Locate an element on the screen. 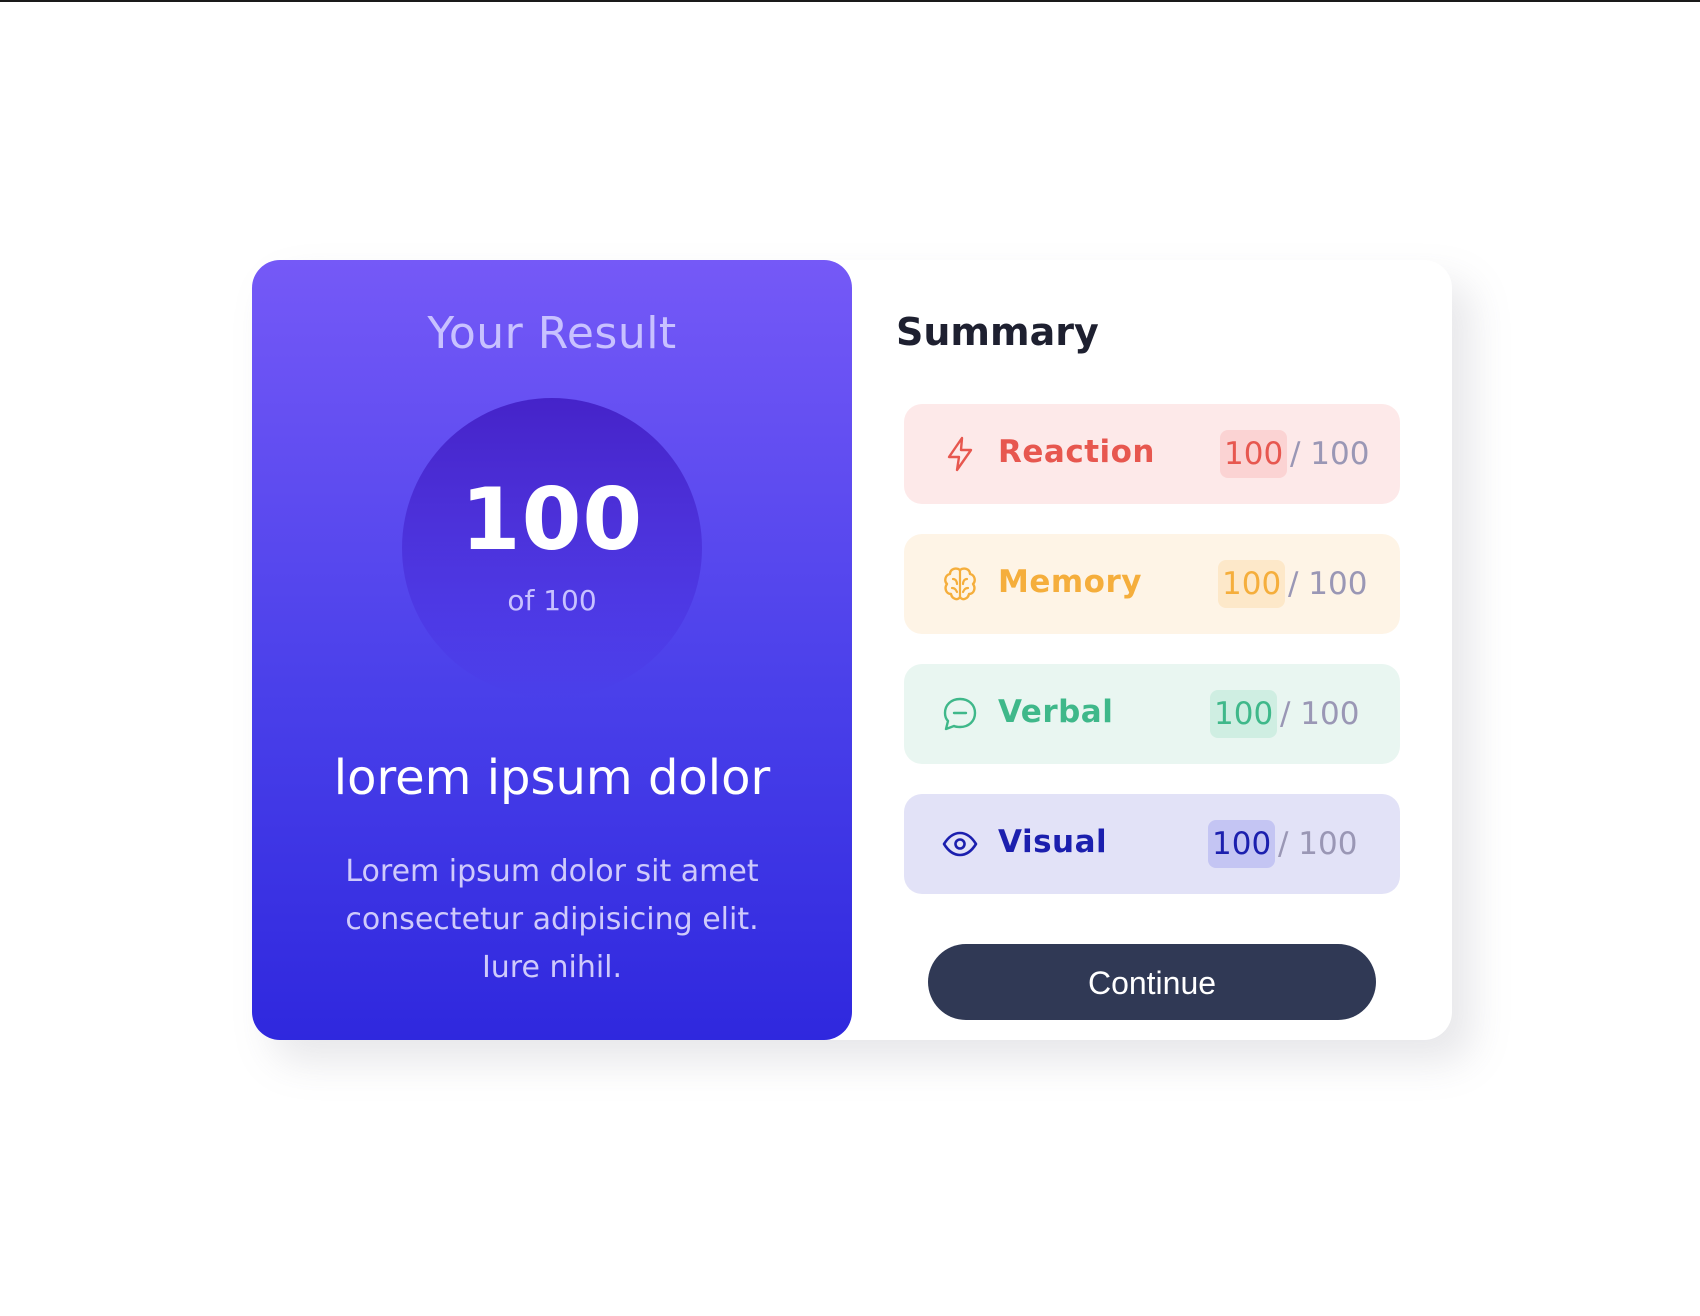  lightning-icon is located at coordinates (960, 454).